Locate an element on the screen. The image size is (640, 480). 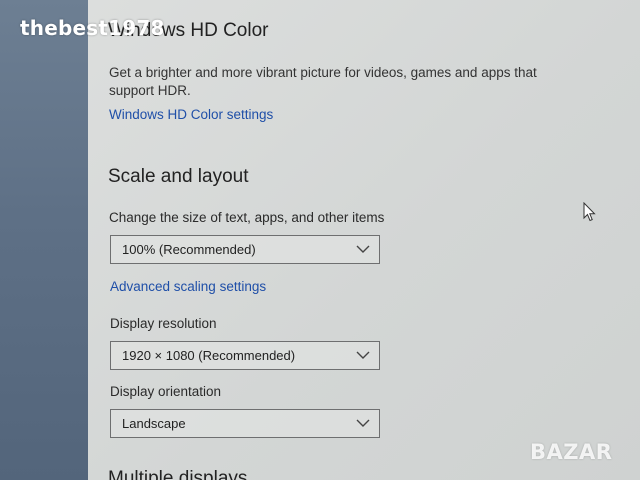
hdr-settings-link: Windows HD Color settings is located at coordinates (191, 114).